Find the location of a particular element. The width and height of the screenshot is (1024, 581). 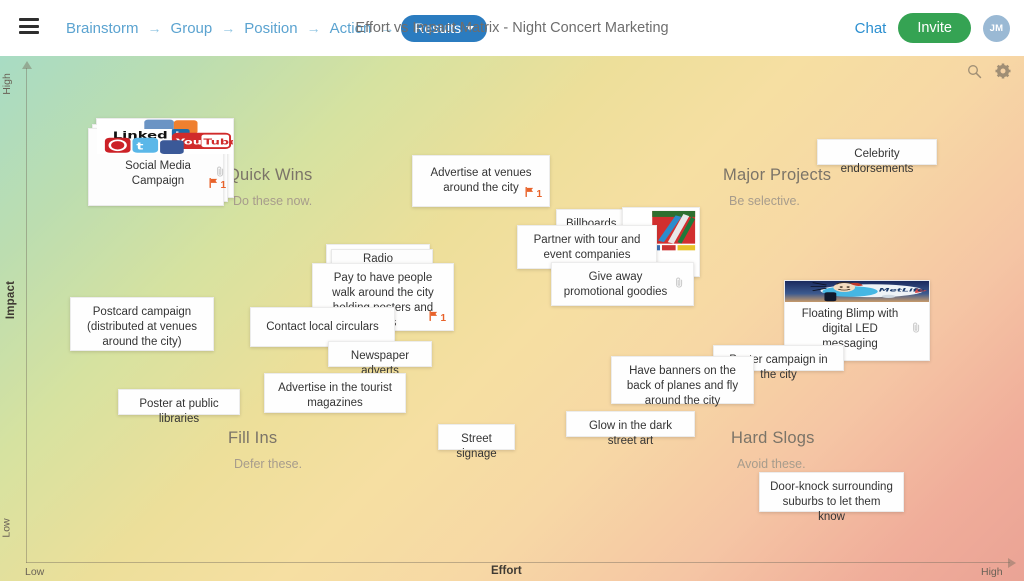

card-body: Glow in the dark street art is located at coordinates (630, 434).